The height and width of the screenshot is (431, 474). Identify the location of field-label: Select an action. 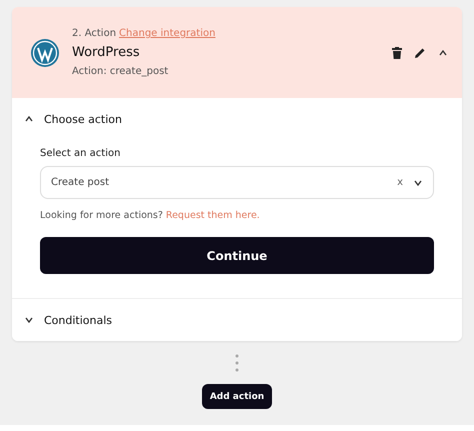
(81, 153).